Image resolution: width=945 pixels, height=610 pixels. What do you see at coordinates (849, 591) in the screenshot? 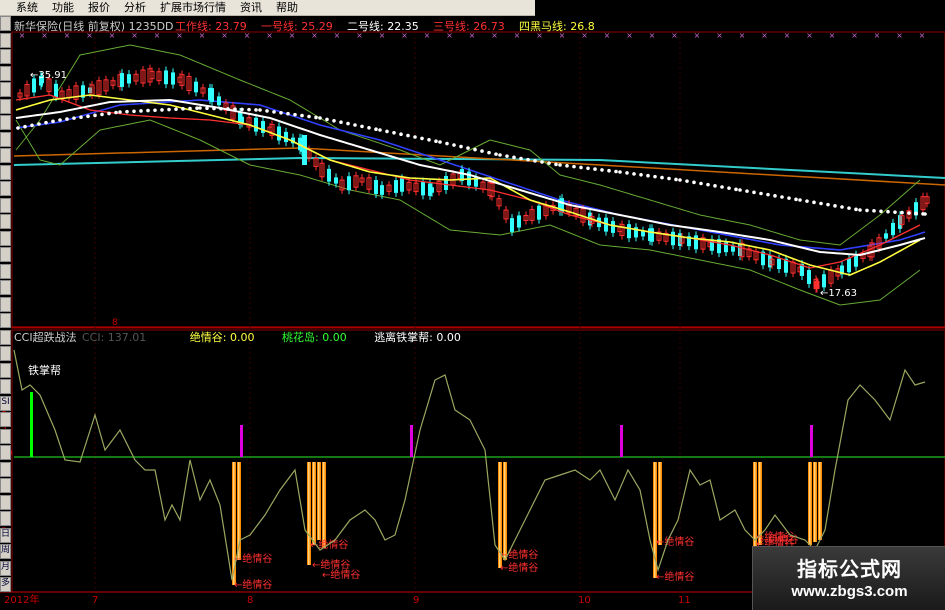
I see `watermark-url: www.zbgs3.com` at bounding box center [849, 591].